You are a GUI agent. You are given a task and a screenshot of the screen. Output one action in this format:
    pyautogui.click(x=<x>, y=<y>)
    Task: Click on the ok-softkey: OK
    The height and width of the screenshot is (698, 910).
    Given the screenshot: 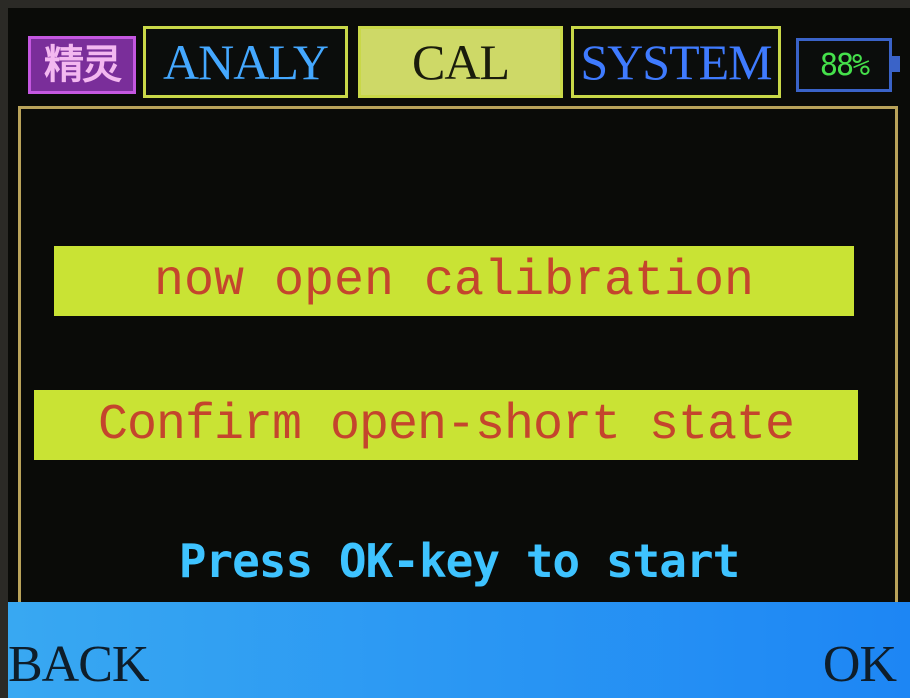 What is the action you would take?
    pyautogui.click(x=860, y=664)
    